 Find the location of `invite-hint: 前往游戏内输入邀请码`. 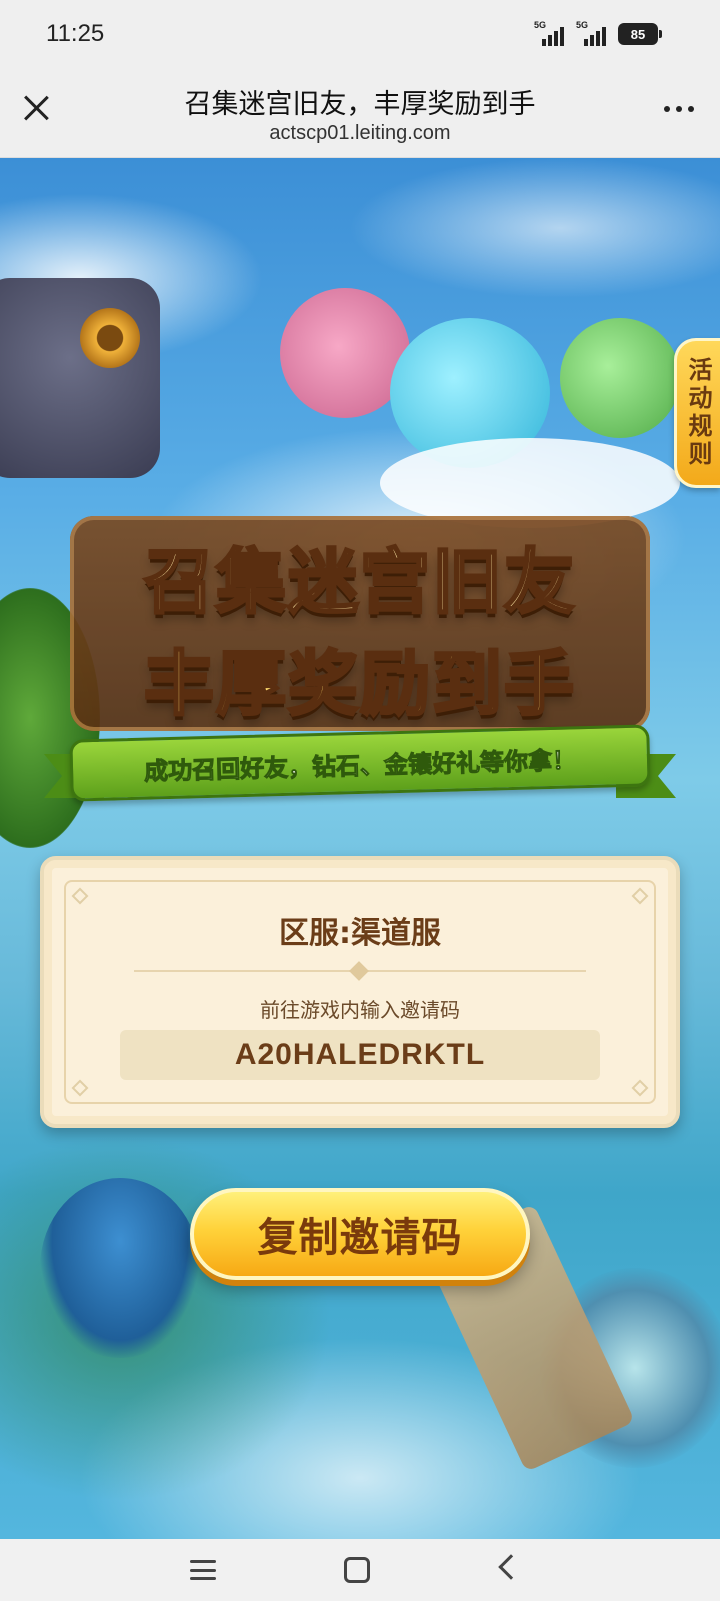

invite-hint: 前往游戏内输入邀请码 is located at coordinates (360, 1010).